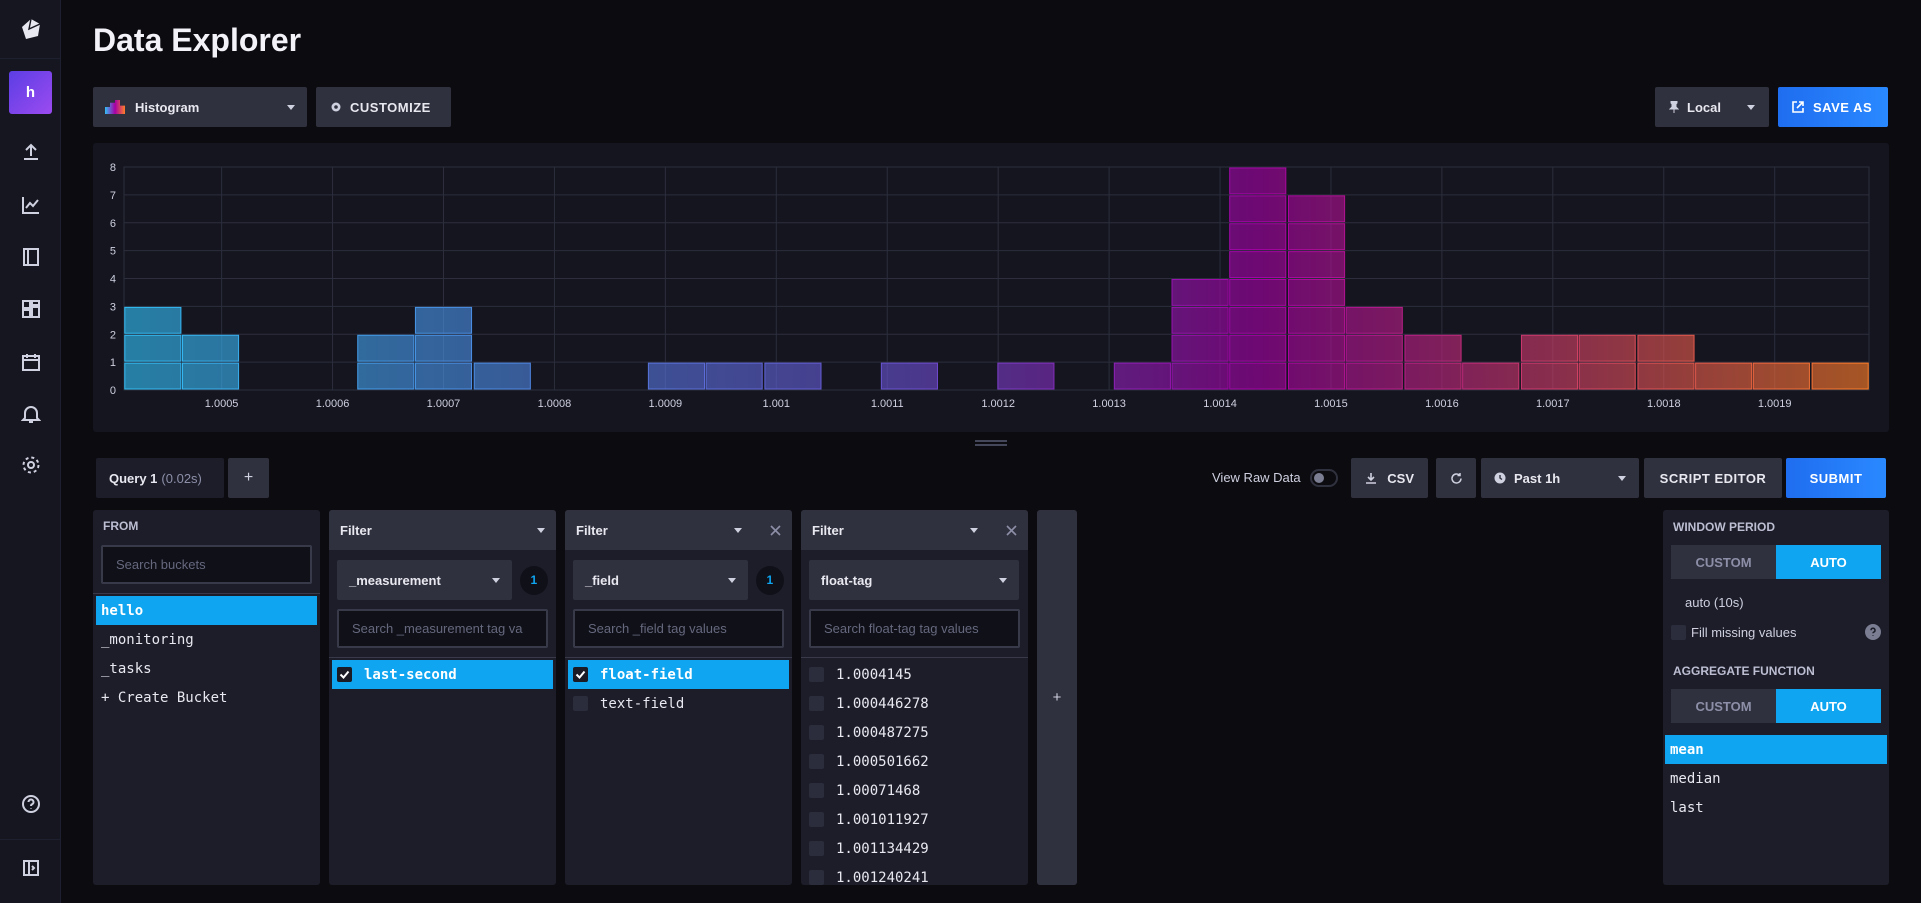 Image resolution: width=1921 pixels, height=903 pixels. Describe the element at coordinates (1723, 706) in the screenshot. I see `aggregate-custom-button: CUSTOM` at that location.